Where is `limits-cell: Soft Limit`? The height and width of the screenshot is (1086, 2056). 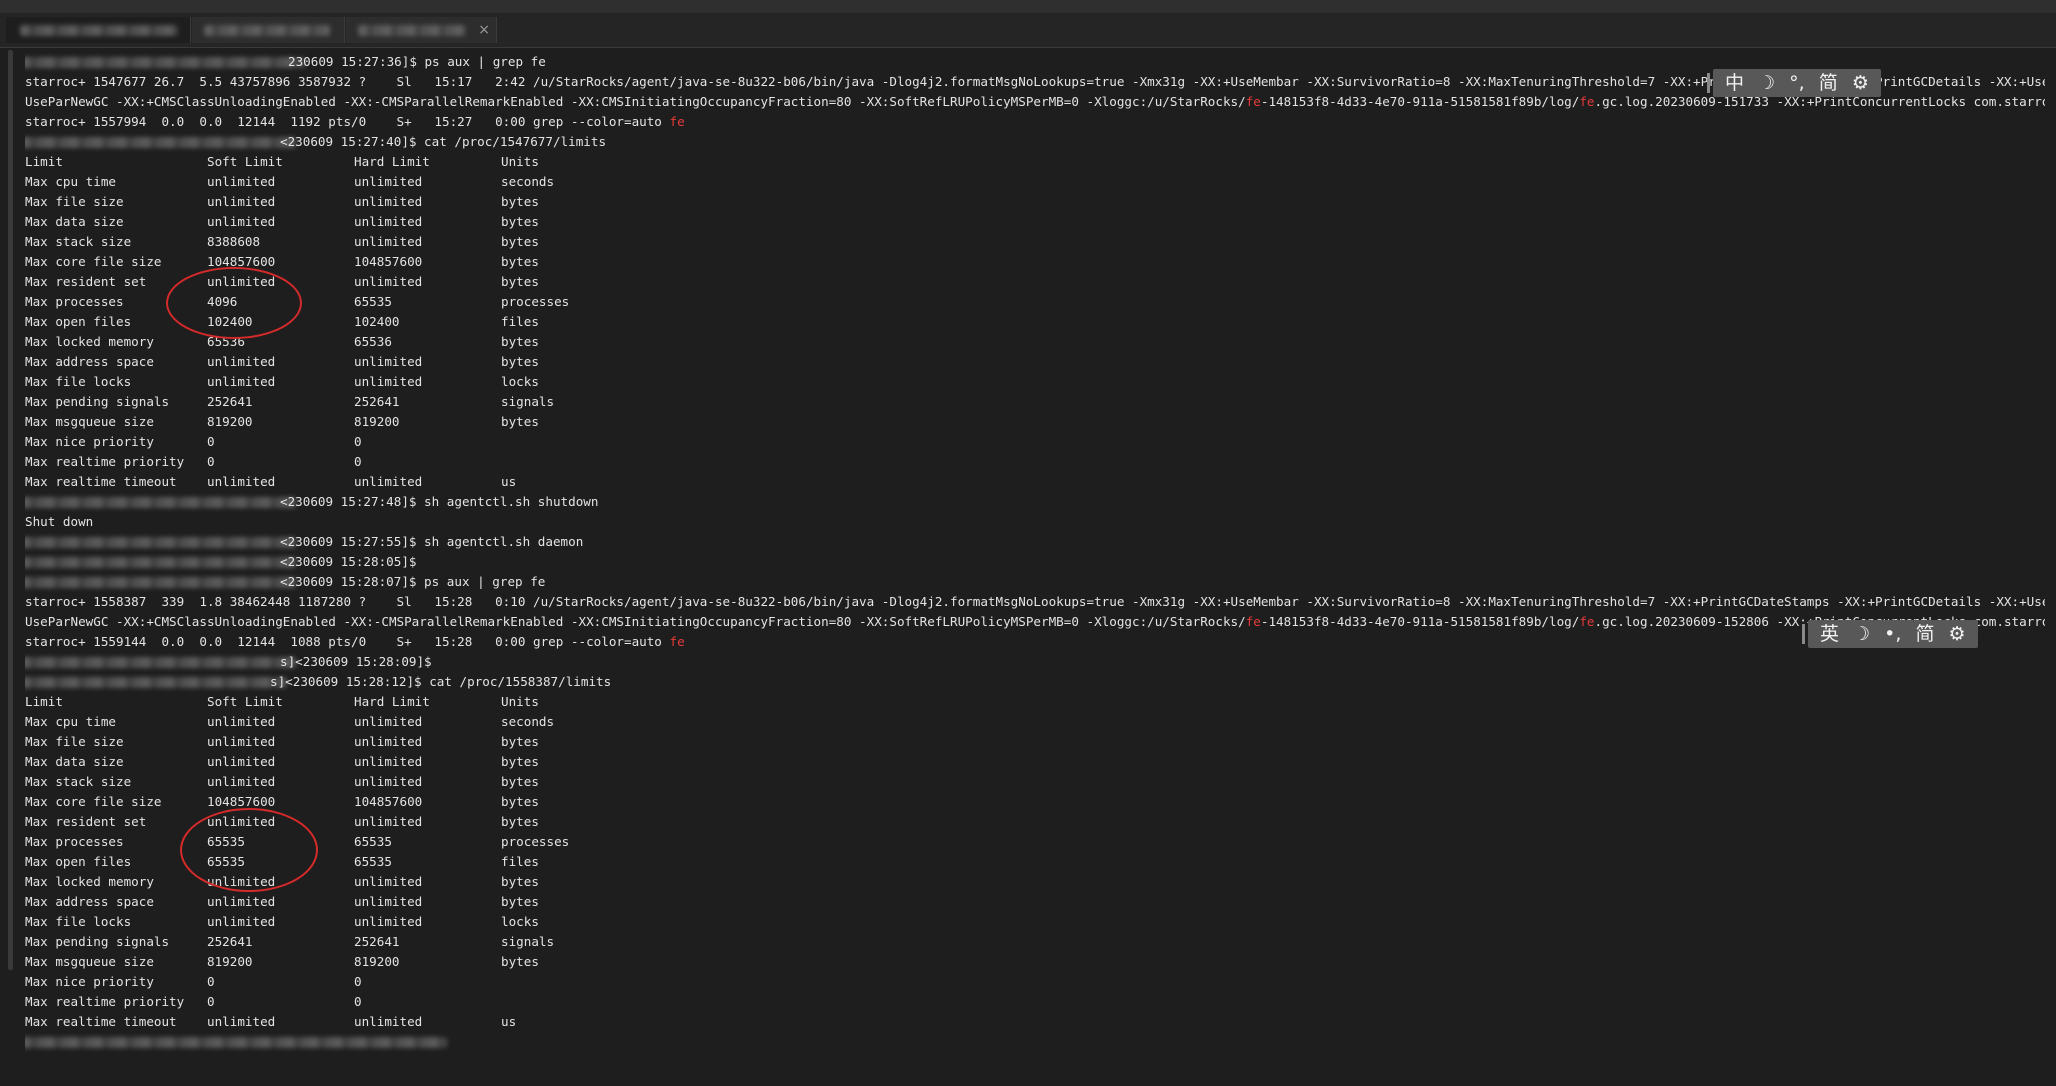
limits-cell: Soft Limit is located at coordinates (245, 161).